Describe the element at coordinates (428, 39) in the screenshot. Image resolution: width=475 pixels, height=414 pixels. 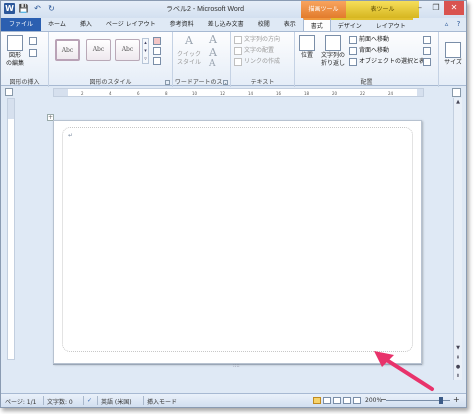
I see `align-icon` at that location.